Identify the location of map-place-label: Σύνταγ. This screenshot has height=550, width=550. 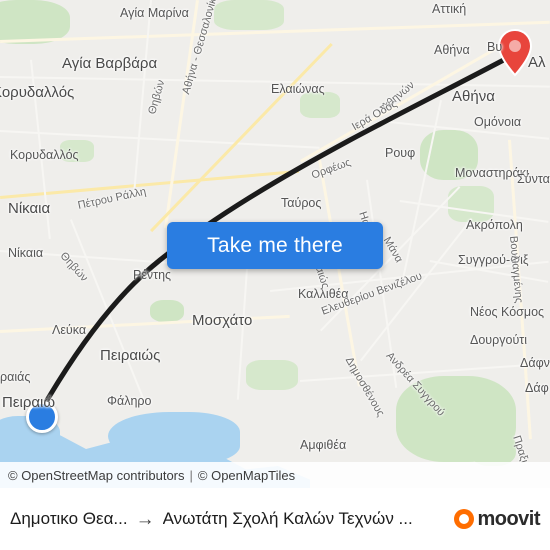
(533, 179).